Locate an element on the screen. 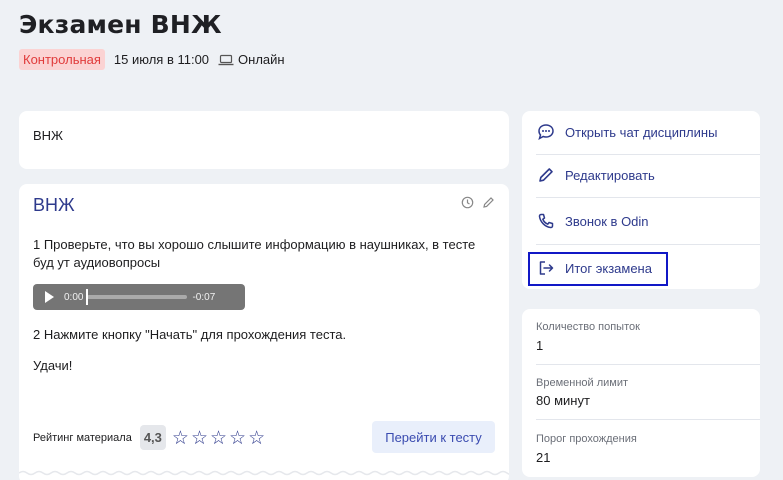 The width and height of the screenshot is (783, 480). rating-stars: ☆ ☆ ☆ ☆ ☆ is located at coordinates (218, 437).